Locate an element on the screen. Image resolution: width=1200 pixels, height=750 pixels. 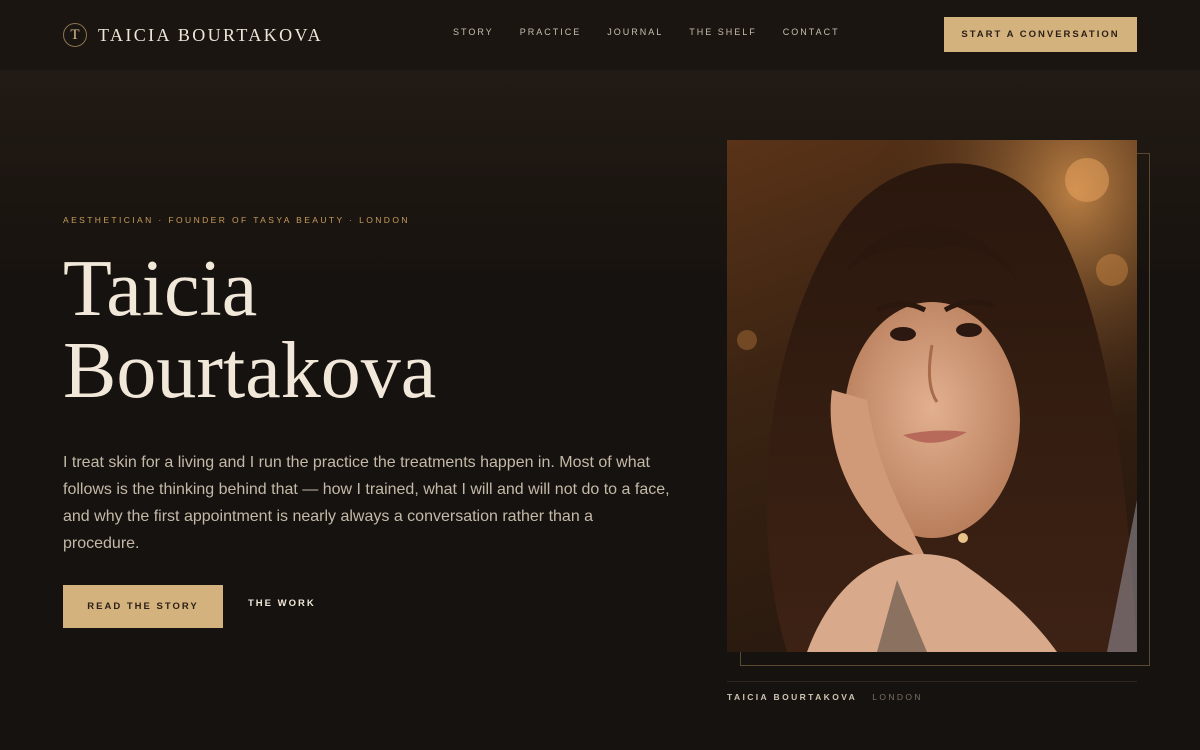
hero-title-line-2: Bourtakova is located at coordinates (250, 371).